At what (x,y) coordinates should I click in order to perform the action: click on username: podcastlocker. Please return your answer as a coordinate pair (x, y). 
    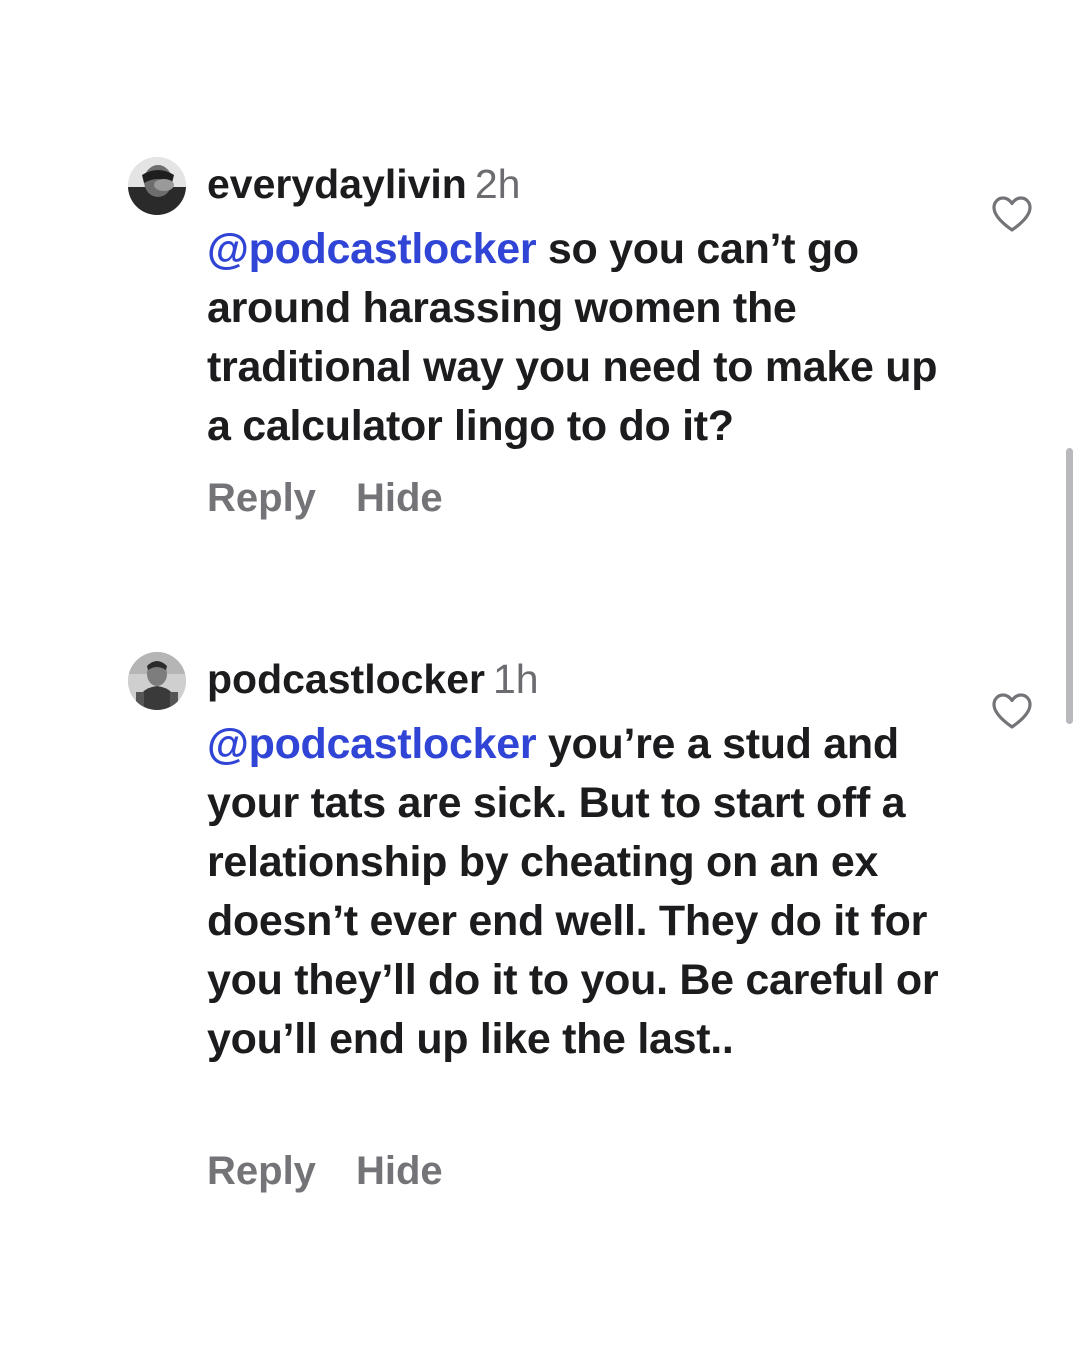
    Looking at the image, I should click on (346, 679).